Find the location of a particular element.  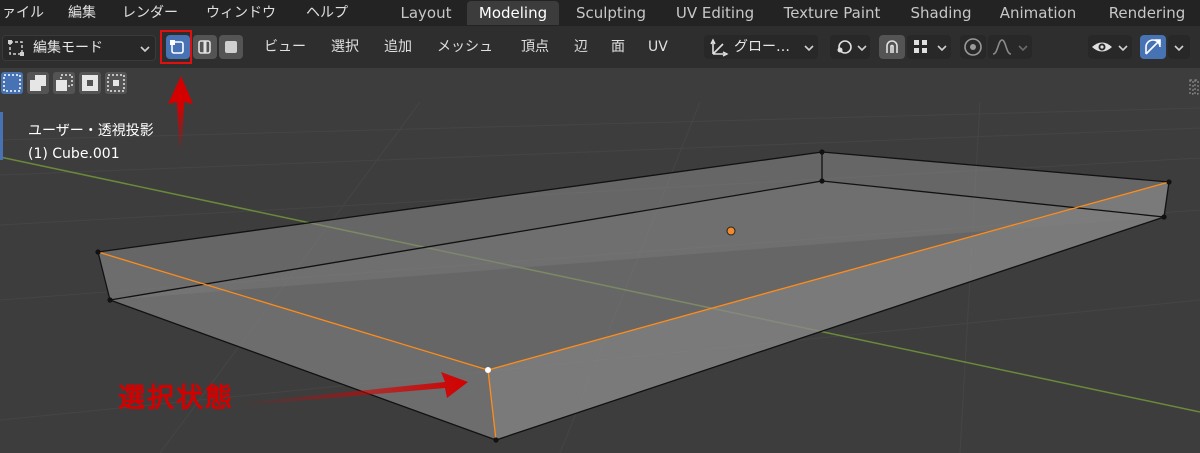

annotation-arrow-up is located at coordinates (180, 113).